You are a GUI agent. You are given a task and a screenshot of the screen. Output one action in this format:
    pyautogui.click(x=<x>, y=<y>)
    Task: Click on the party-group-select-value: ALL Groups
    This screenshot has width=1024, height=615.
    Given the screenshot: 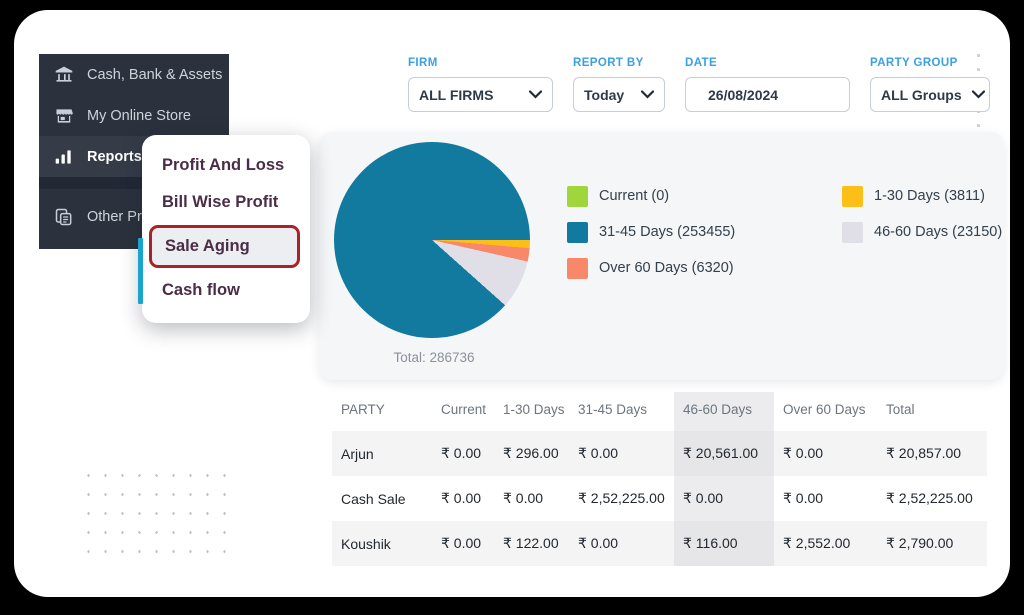 What is the action you would take?
    pyautogui.click(x=921, y=94)
    